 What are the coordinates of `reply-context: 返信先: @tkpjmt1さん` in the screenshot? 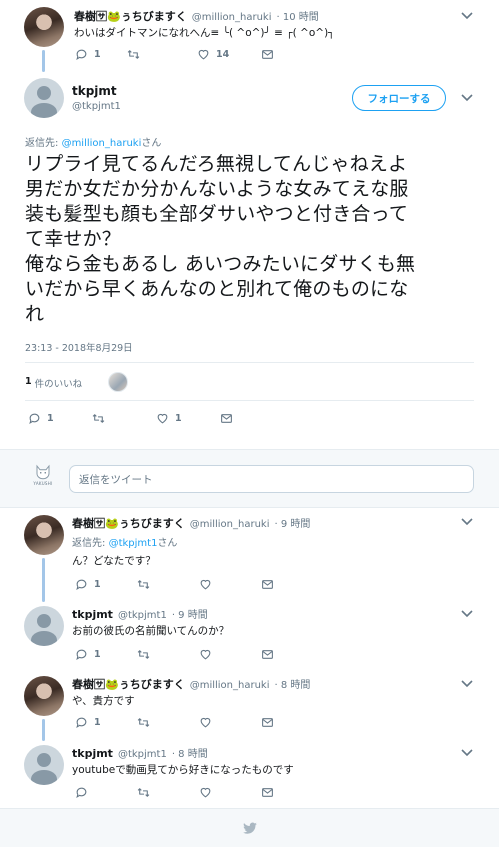 It's located at (125, 543).